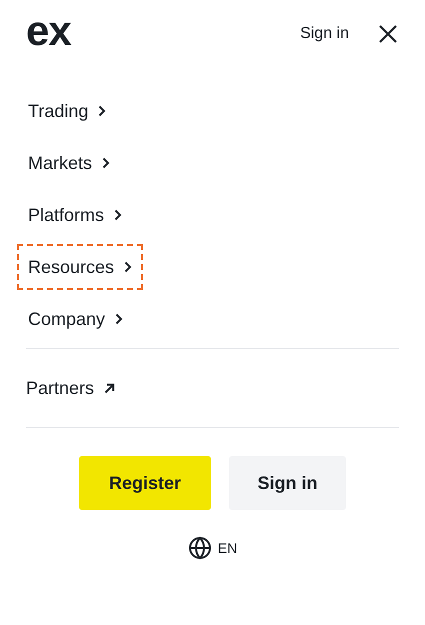 The image size is (425, 625). Describe the element at coordinates (67, 111) in the screenshot. I see `menu-item: Trading` at that location.